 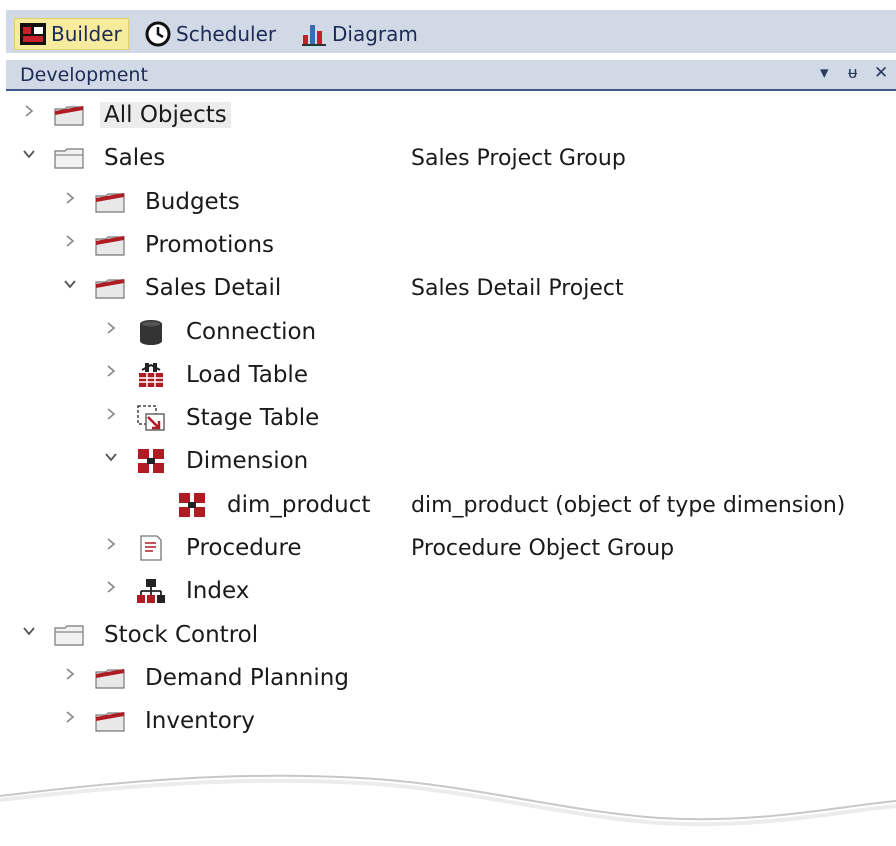 I want to click on tree-row-procedure: Procedure Procedure Object Group, so click(x=451, y=548).